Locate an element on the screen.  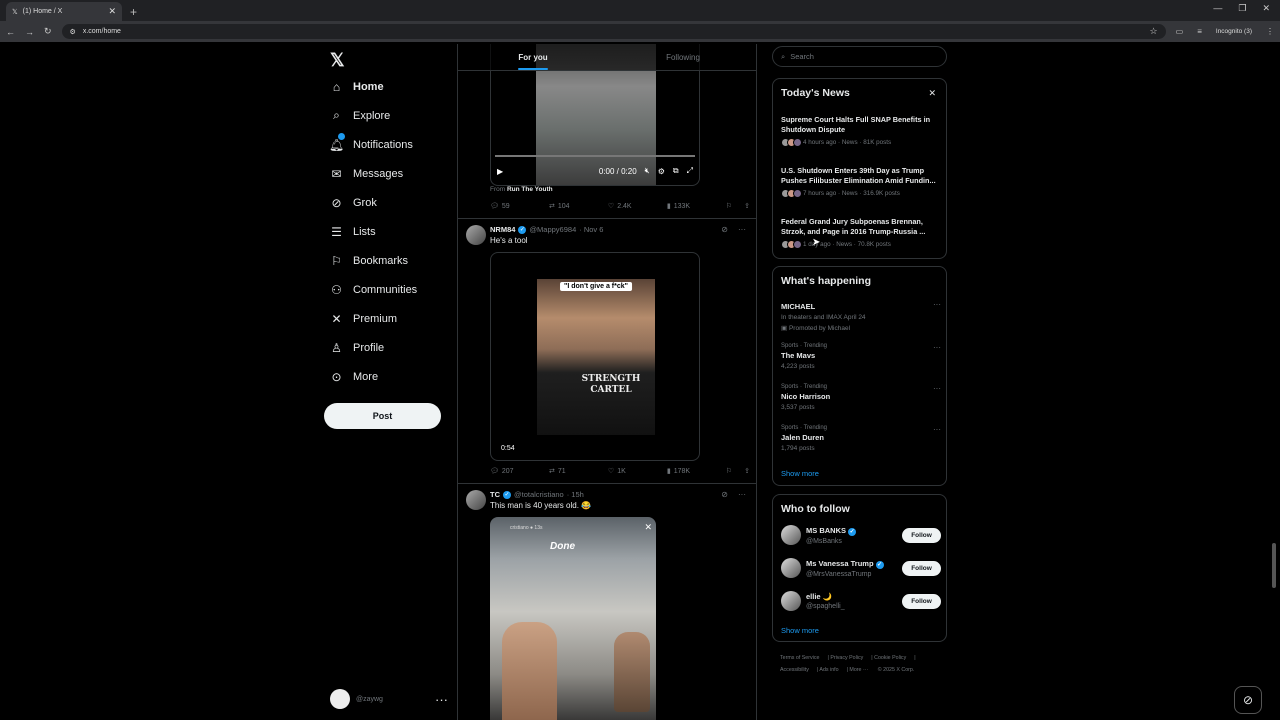
video-progress-bar is located at coordinates (595, 156).